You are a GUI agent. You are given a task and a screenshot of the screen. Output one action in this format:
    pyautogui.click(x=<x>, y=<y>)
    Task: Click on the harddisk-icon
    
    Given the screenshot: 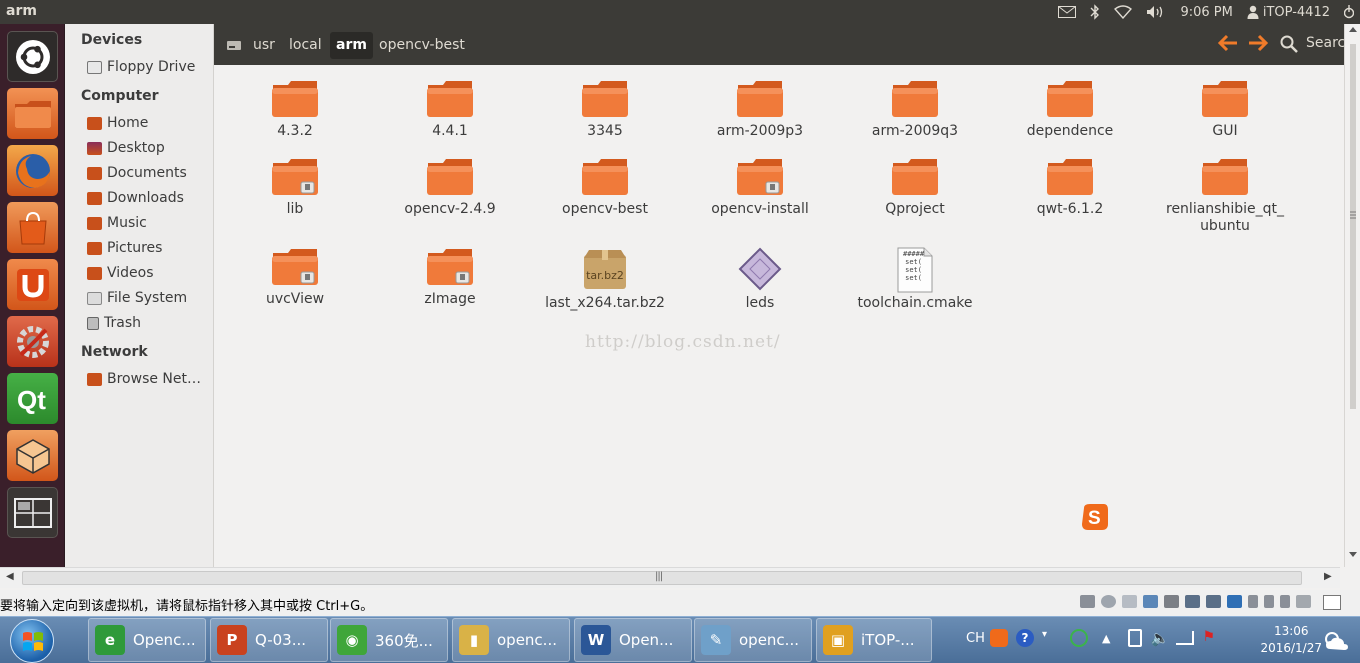 What is the action you would take?
    pyautogui.click(x=1087, y=601)
    